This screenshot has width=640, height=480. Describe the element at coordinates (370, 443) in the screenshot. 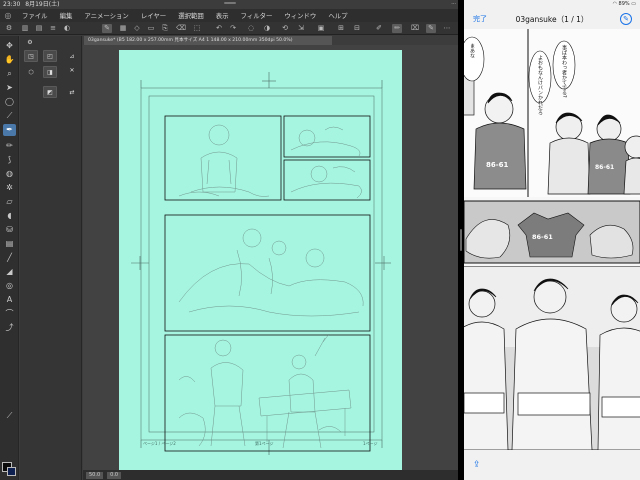

I see `page-footer-right: 1ページ` at that location.